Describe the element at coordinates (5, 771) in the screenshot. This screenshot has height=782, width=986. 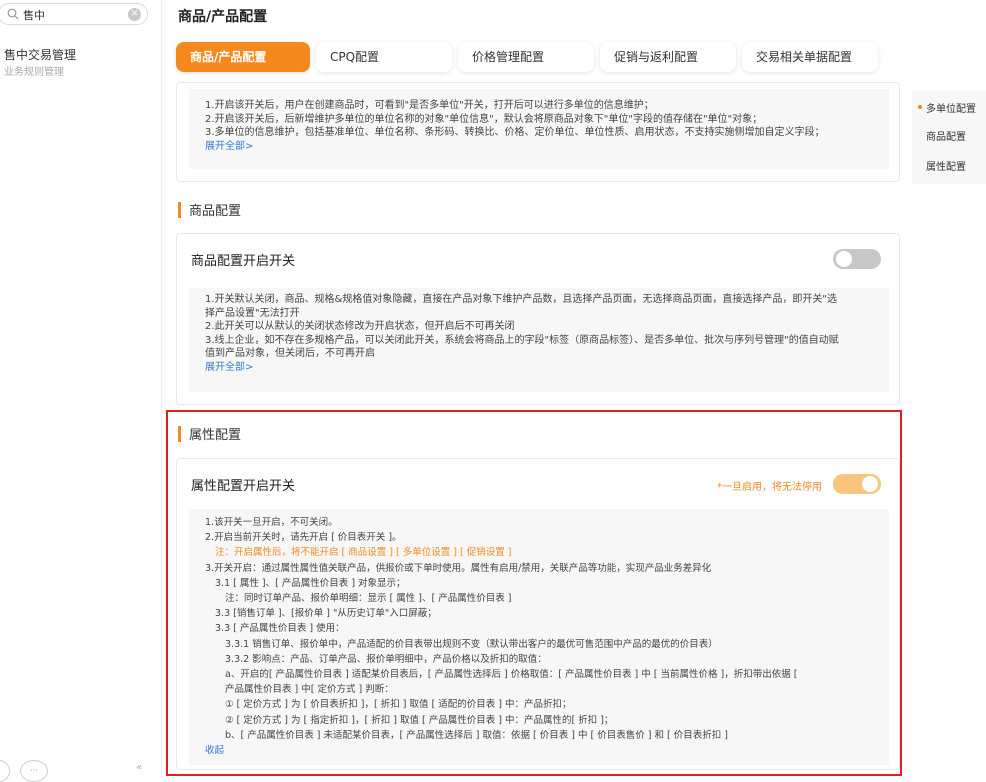
I see `help-icon` at that location.